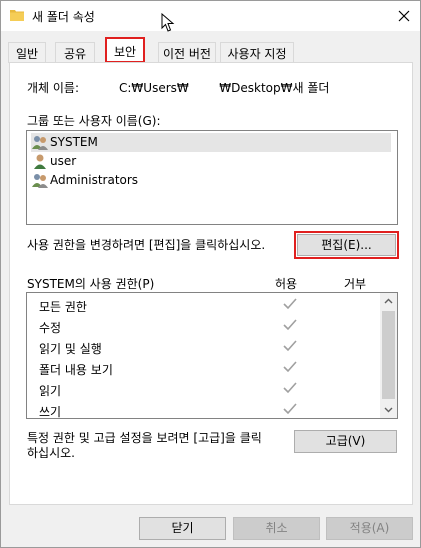 The width and height of the screenshot is (421, 548). What do you see at coordinates (388, 301) in the screenshot?
I see `scroll-up-icon` at bounding box center [388, 301].